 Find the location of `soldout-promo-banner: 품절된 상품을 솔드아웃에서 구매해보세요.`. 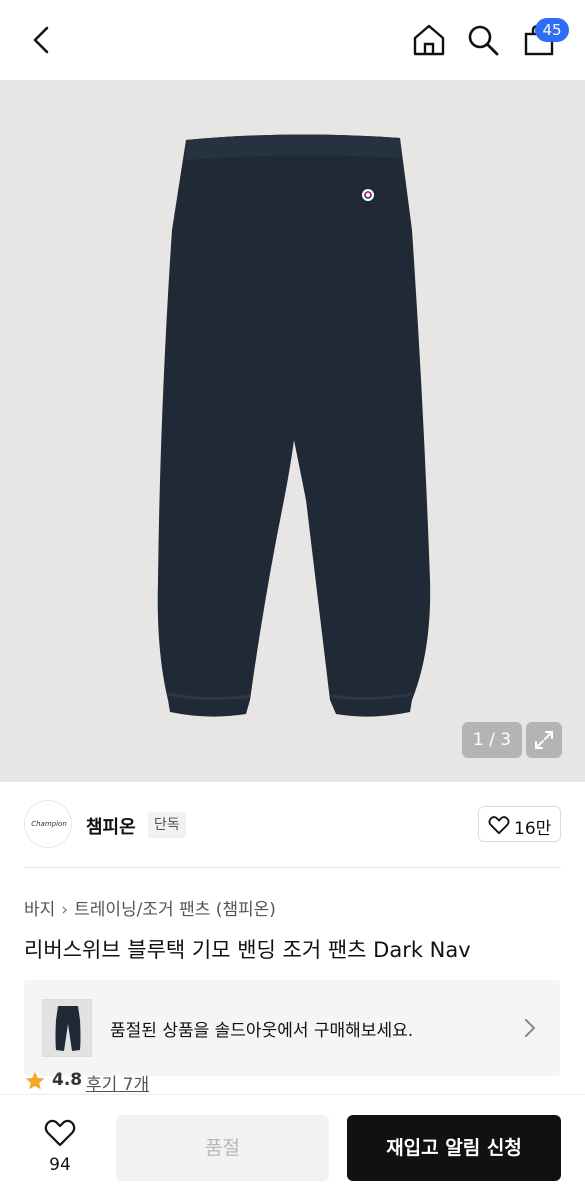

soldout-promo-banner: 품절된 상품을 솔드아웃에서 구매해보세요. is located at coordinates (292, 1028).